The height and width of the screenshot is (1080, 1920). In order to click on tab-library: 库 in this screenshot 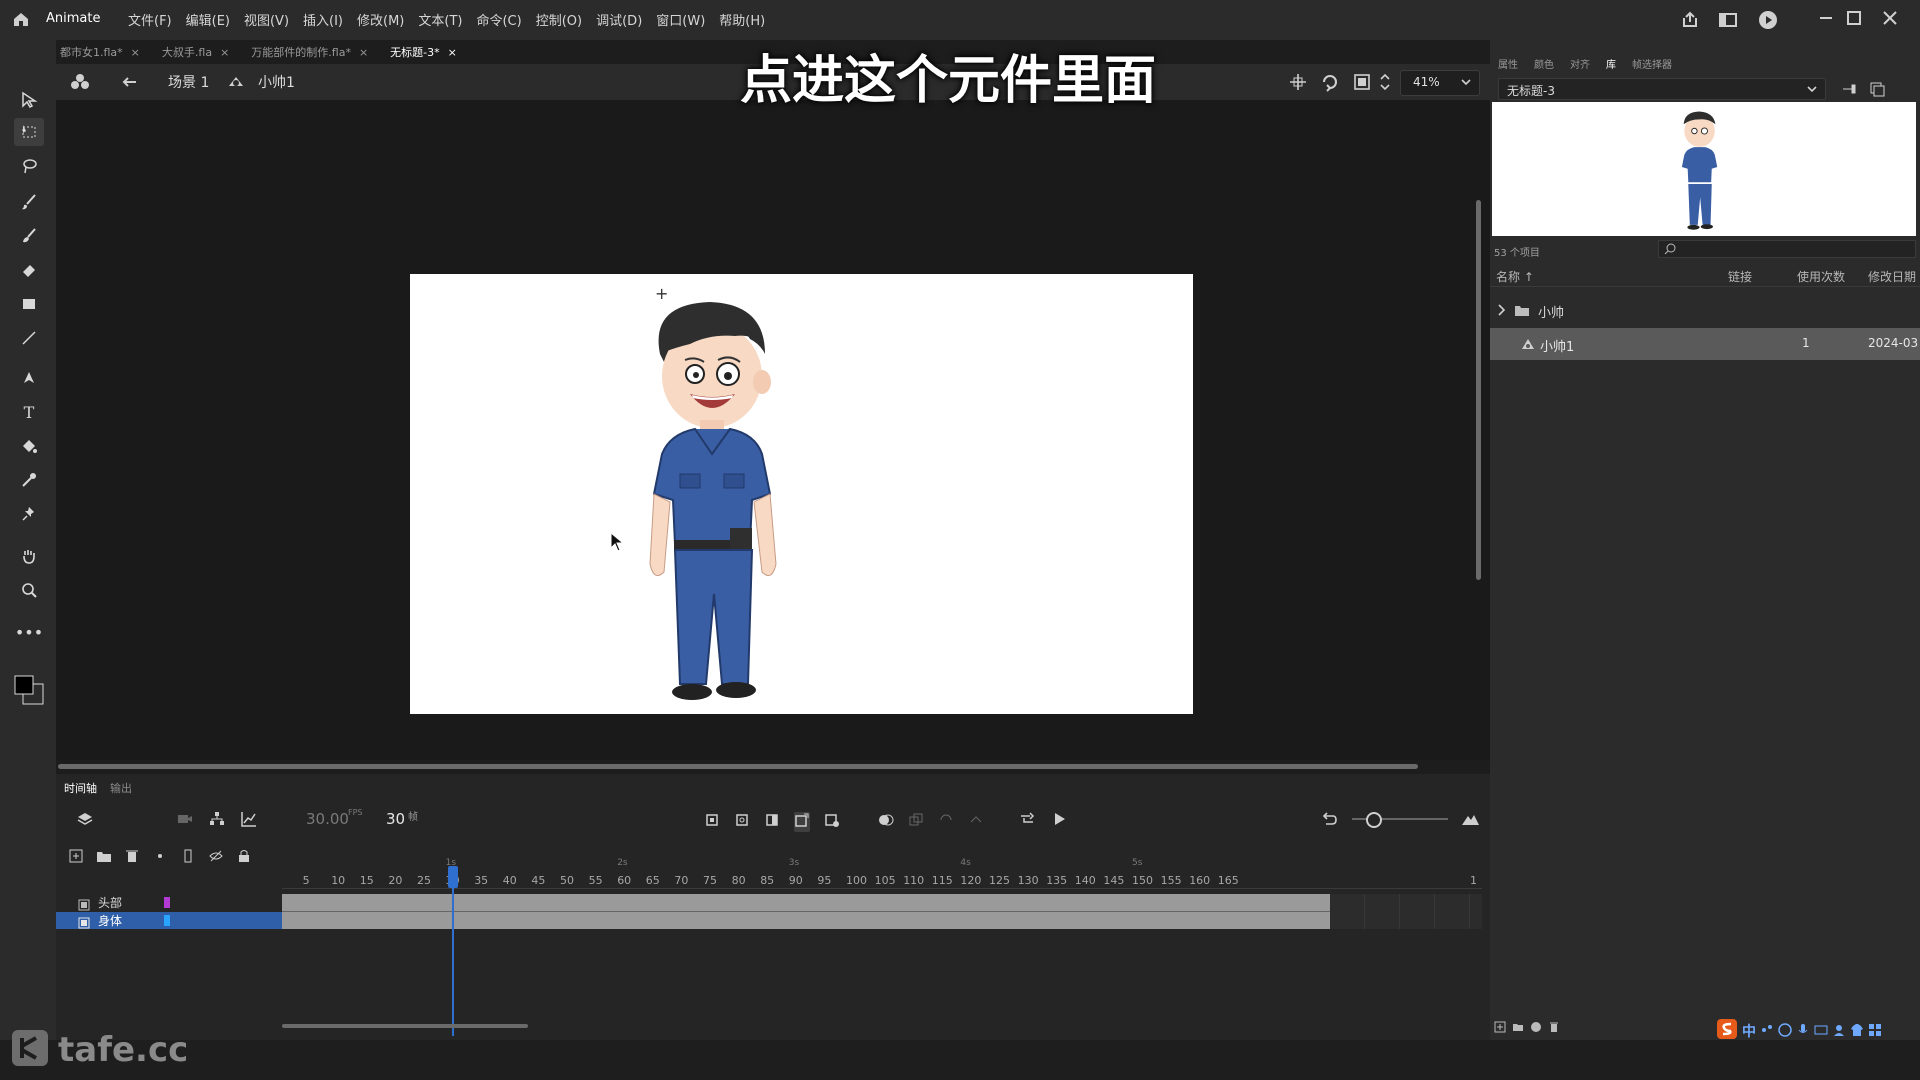, I will do `click(1611, 63)`.